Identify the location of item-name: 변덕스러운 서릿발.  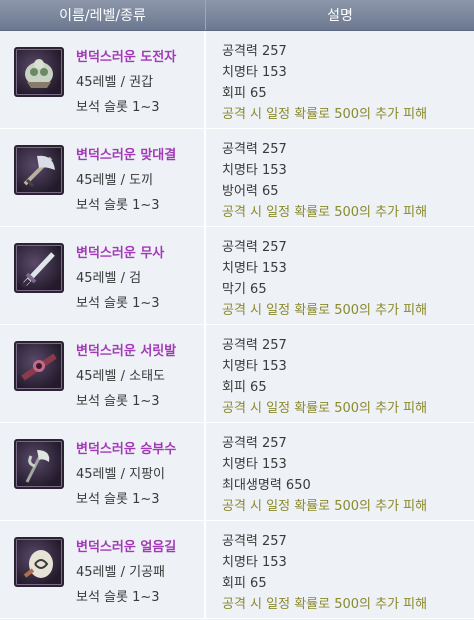
(126, 351).